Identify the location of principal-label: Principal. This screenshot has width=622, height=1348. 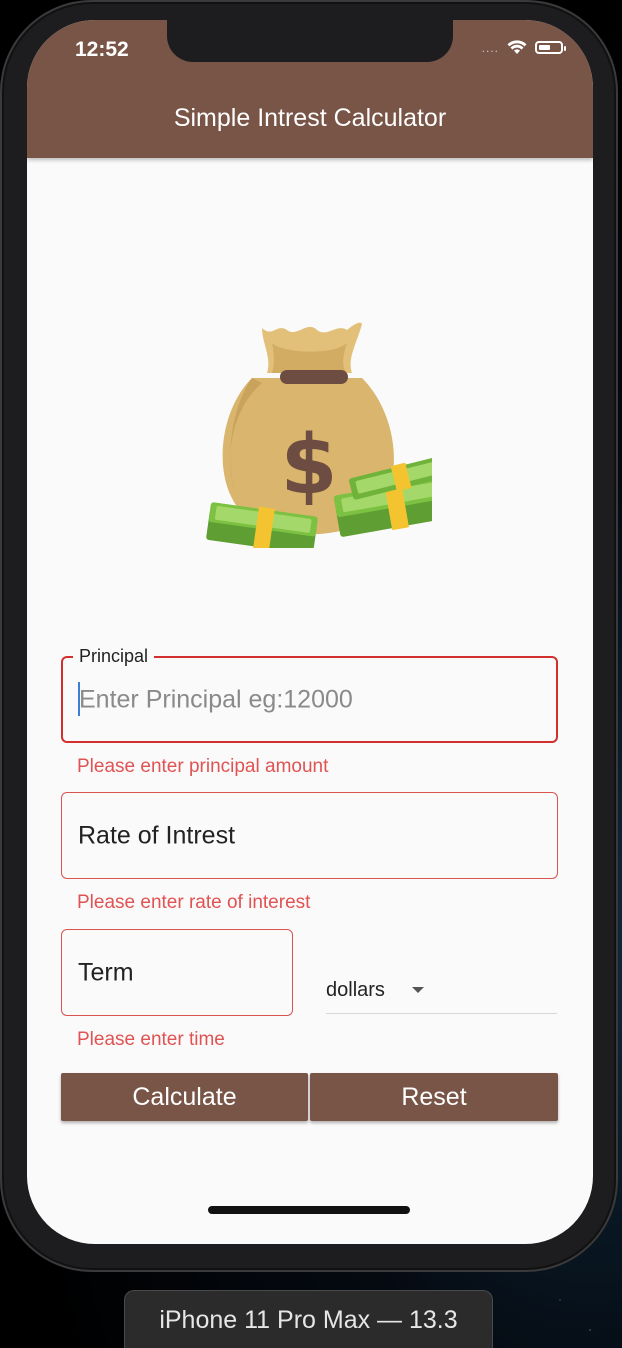
(114, 656).